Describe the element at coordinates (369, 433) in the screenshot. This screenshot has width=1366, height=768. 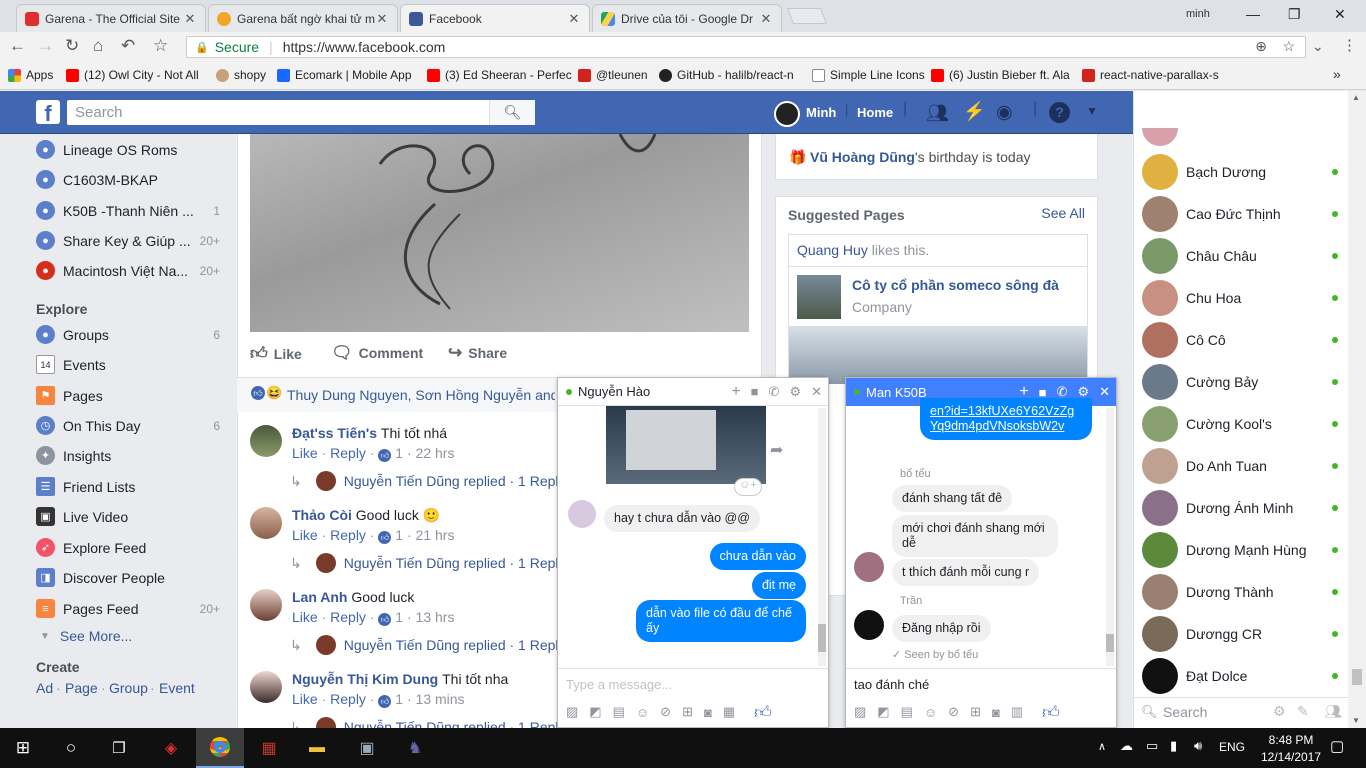
I see `comment-author: Đạt'ss Tiến's Thi tốt nhá` at that location.